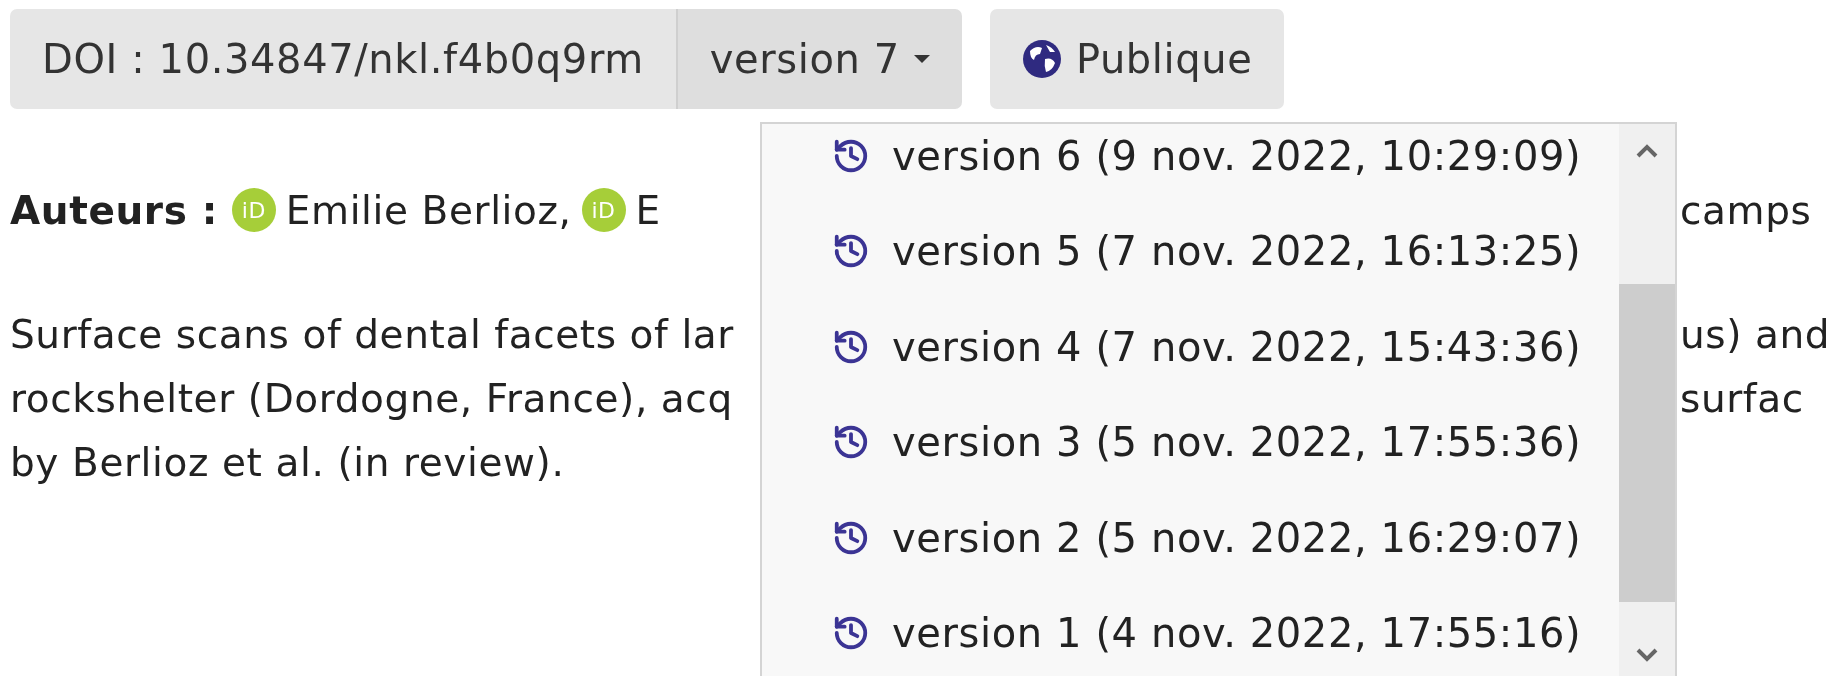 The width and height of the screenshot is (1842, 676). Describe the element at coordinates (1742, 398) in the screenshot. I see `description-text: surfac` at that location.